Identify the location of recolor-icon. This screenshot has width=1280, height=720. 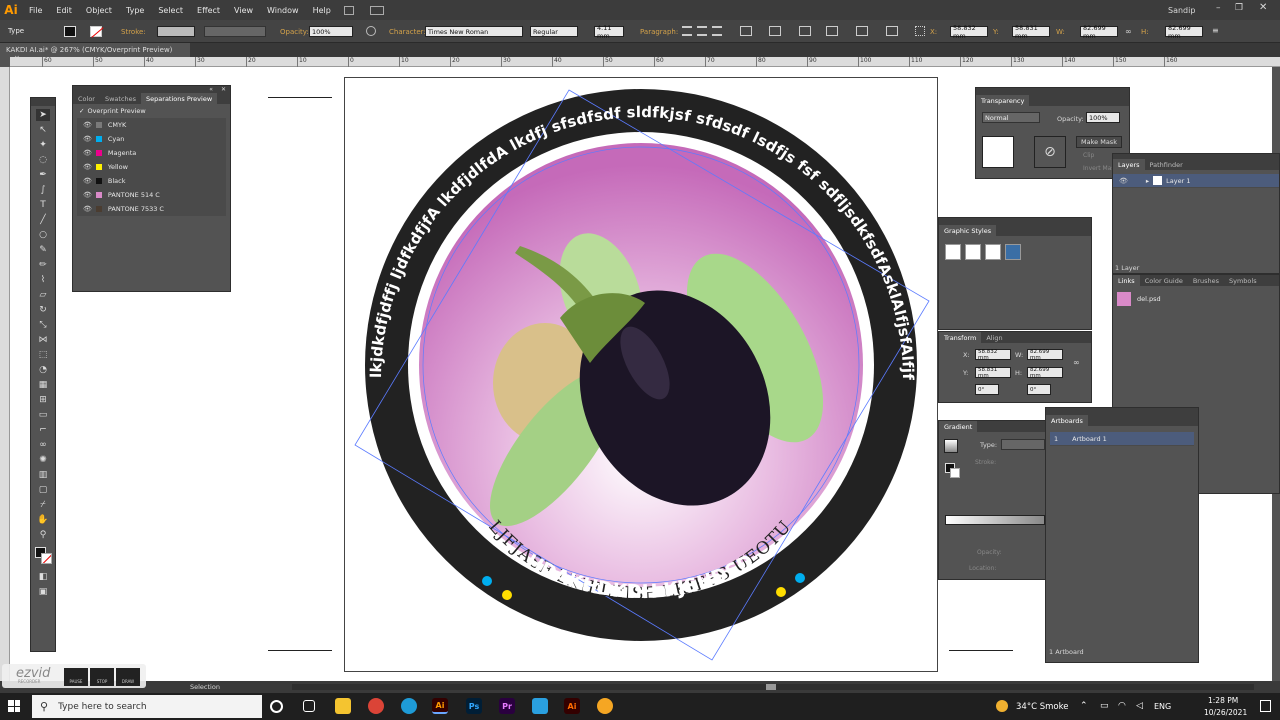
(371, 31).